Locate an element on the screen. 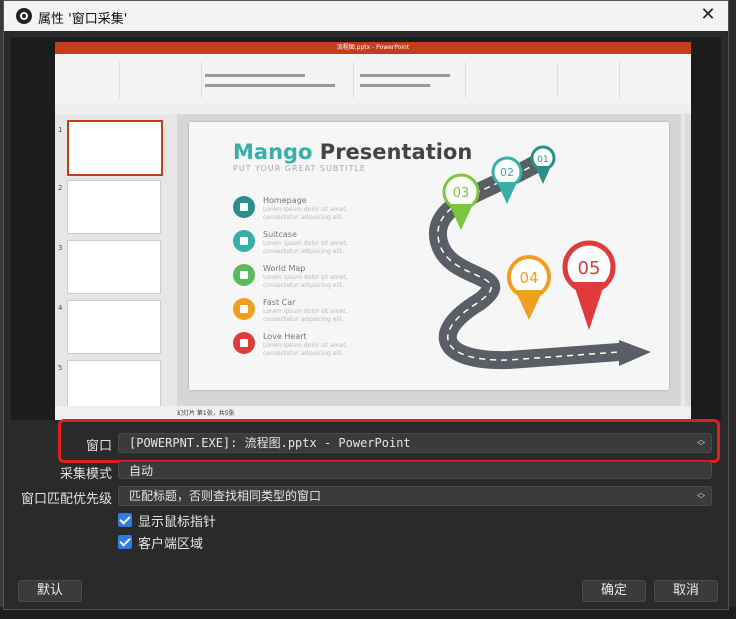 Image resolution: width=736 pixels, height=619 pixels. window-title: 属性 '窗口采集' is located at coordinates (83, 19).